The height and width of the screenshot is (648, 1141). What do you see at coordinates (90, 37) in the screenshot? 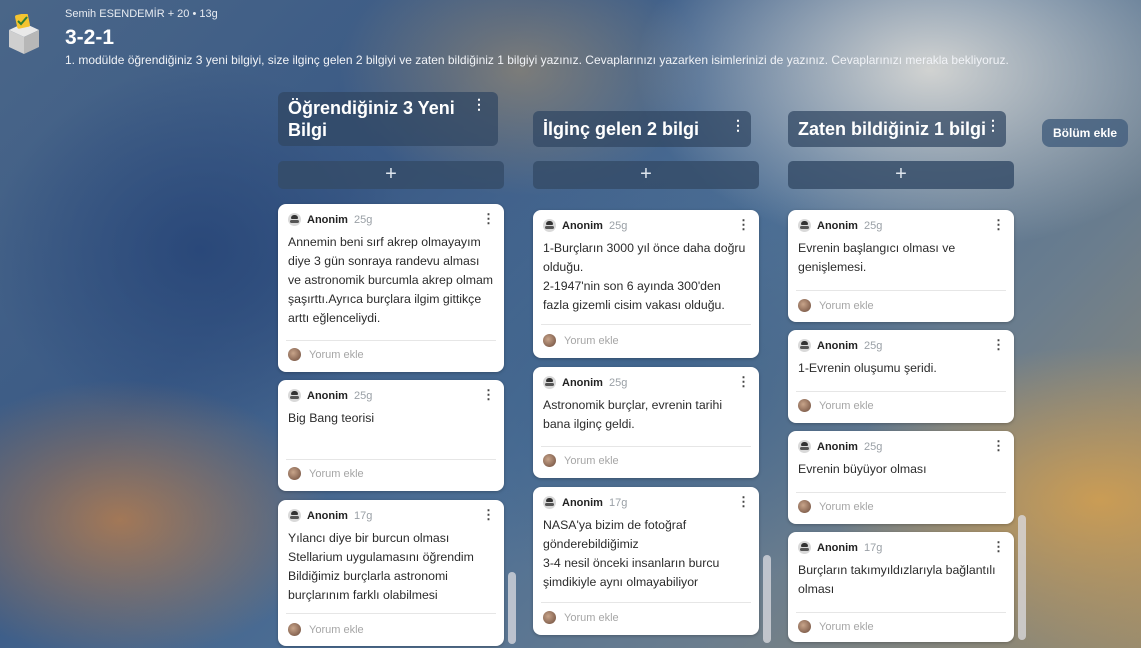
I see `board-title: 3-2-1` at bounding box center [90, 37].